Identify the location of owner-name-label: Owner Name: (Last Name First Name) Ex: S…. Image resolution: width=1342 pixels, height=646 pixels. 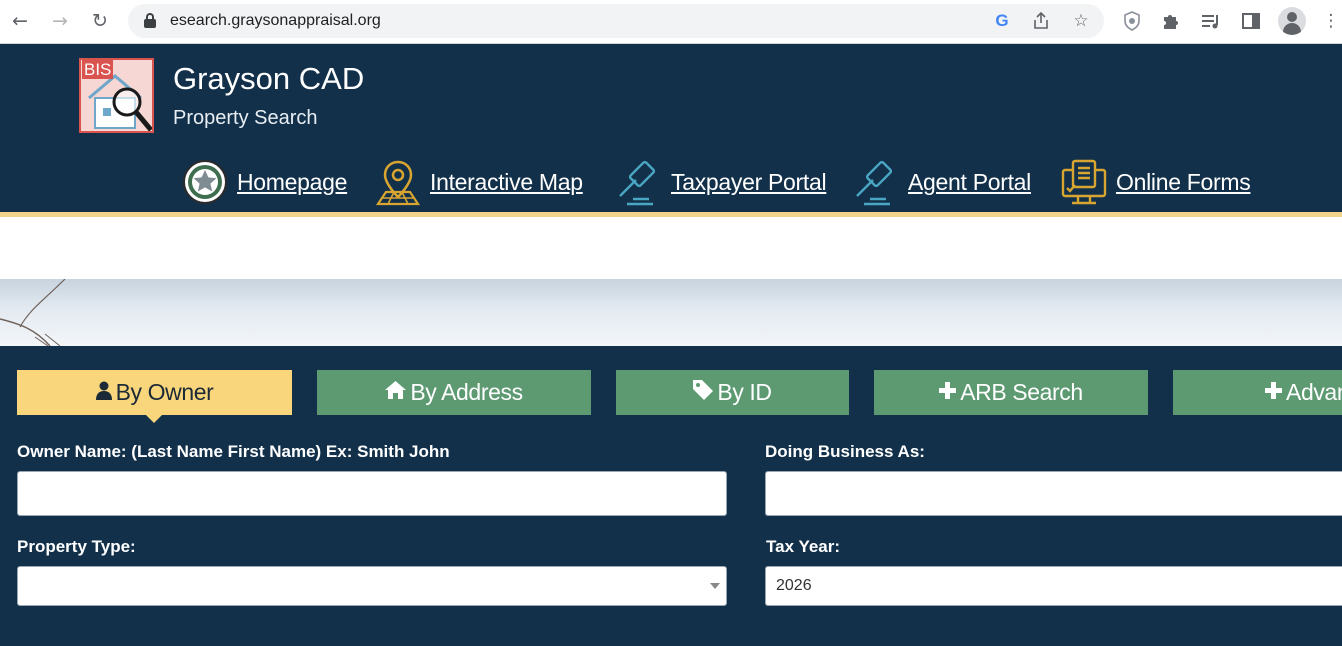
(233, 451).